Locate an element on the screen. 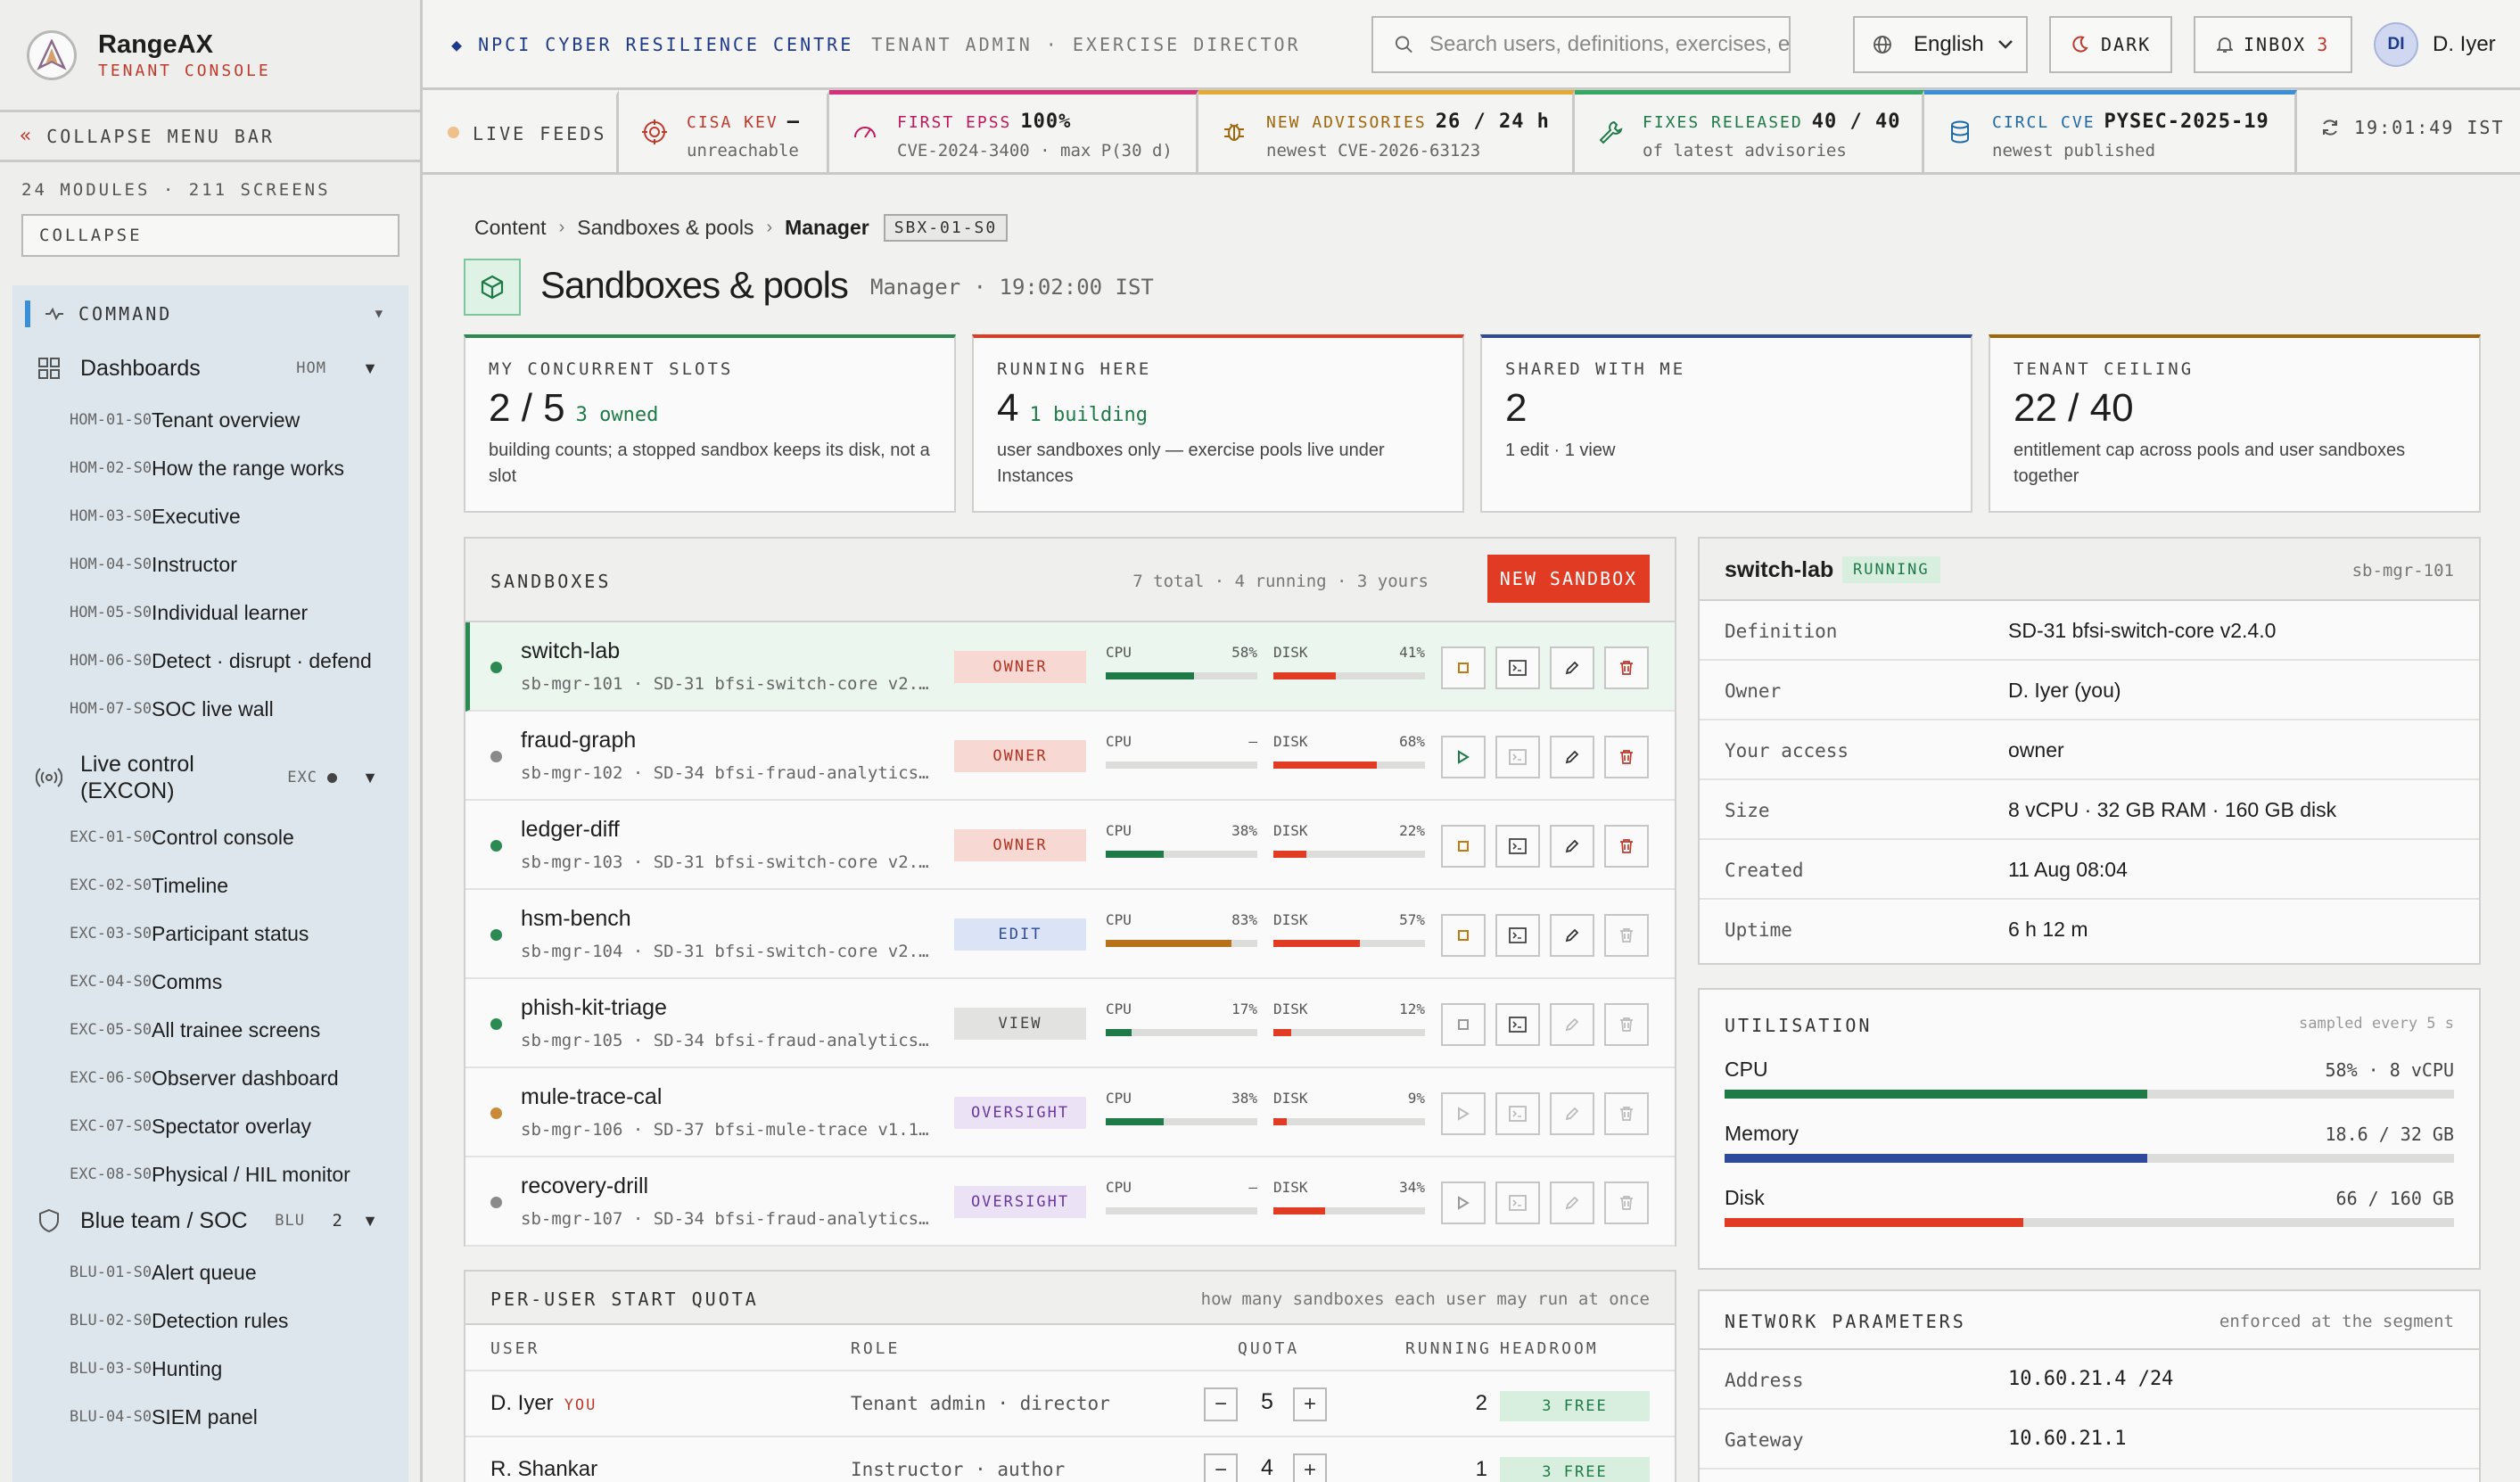 The image size is (2520, 1482). pulse-icon is located at coordinates (54, 314).